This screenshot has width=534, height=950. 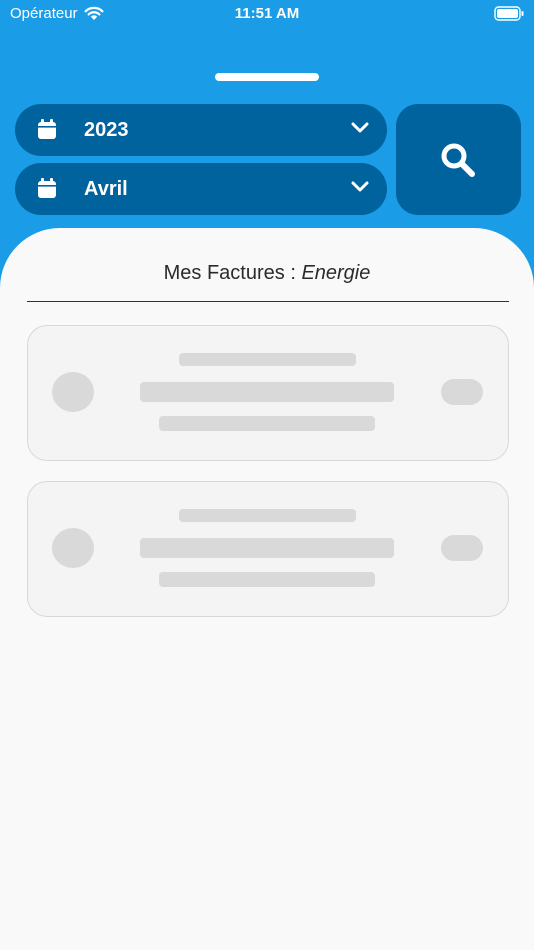 I want to click on search-icon, so click(x=458, y=160).